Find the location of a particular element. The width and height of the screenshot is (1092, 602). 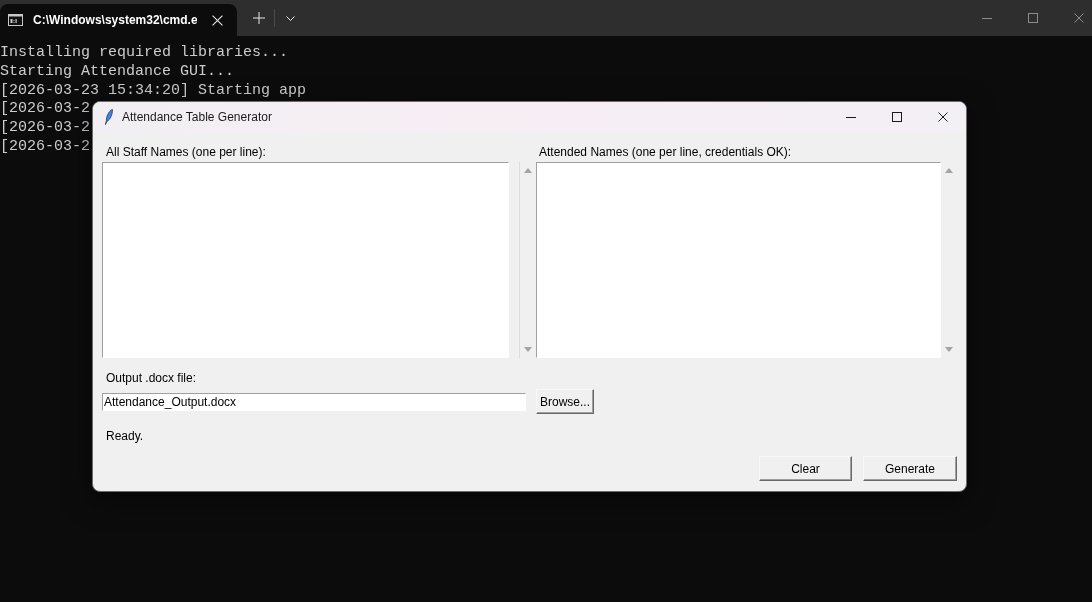

terminal-icon is located at coordinates (15, 20).